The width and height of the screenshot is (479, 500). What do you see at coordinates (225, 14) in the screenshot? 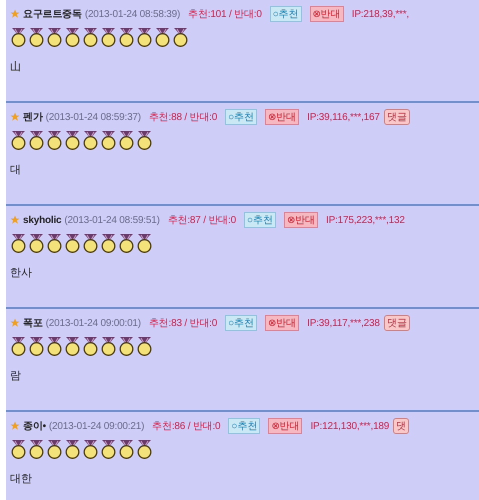
I see `vote-count: 추천:101 / 반대:0` at bounding box center [225, 14].